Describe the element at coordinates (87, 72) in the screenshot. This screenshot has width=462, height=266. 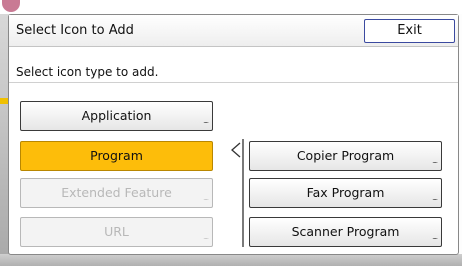
I see `dialog-instruction: Select icon type to add.` at that location.